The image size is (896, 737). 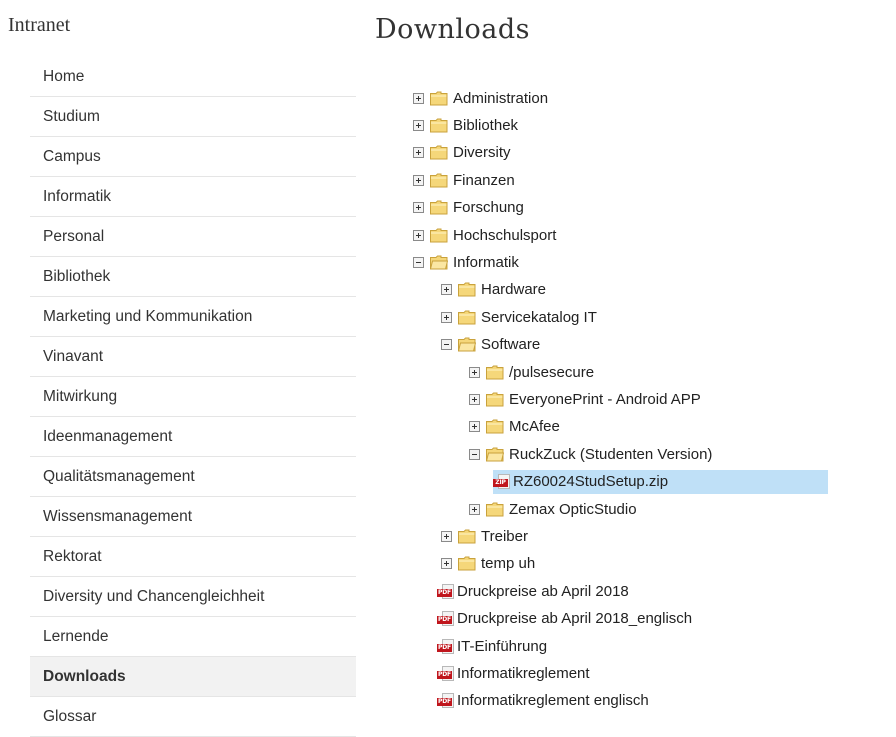 What do you see at coordinates (504, 235) in the screenshot?
I see `folder-link: Hochschulsport` at bounding box center [504, 235].